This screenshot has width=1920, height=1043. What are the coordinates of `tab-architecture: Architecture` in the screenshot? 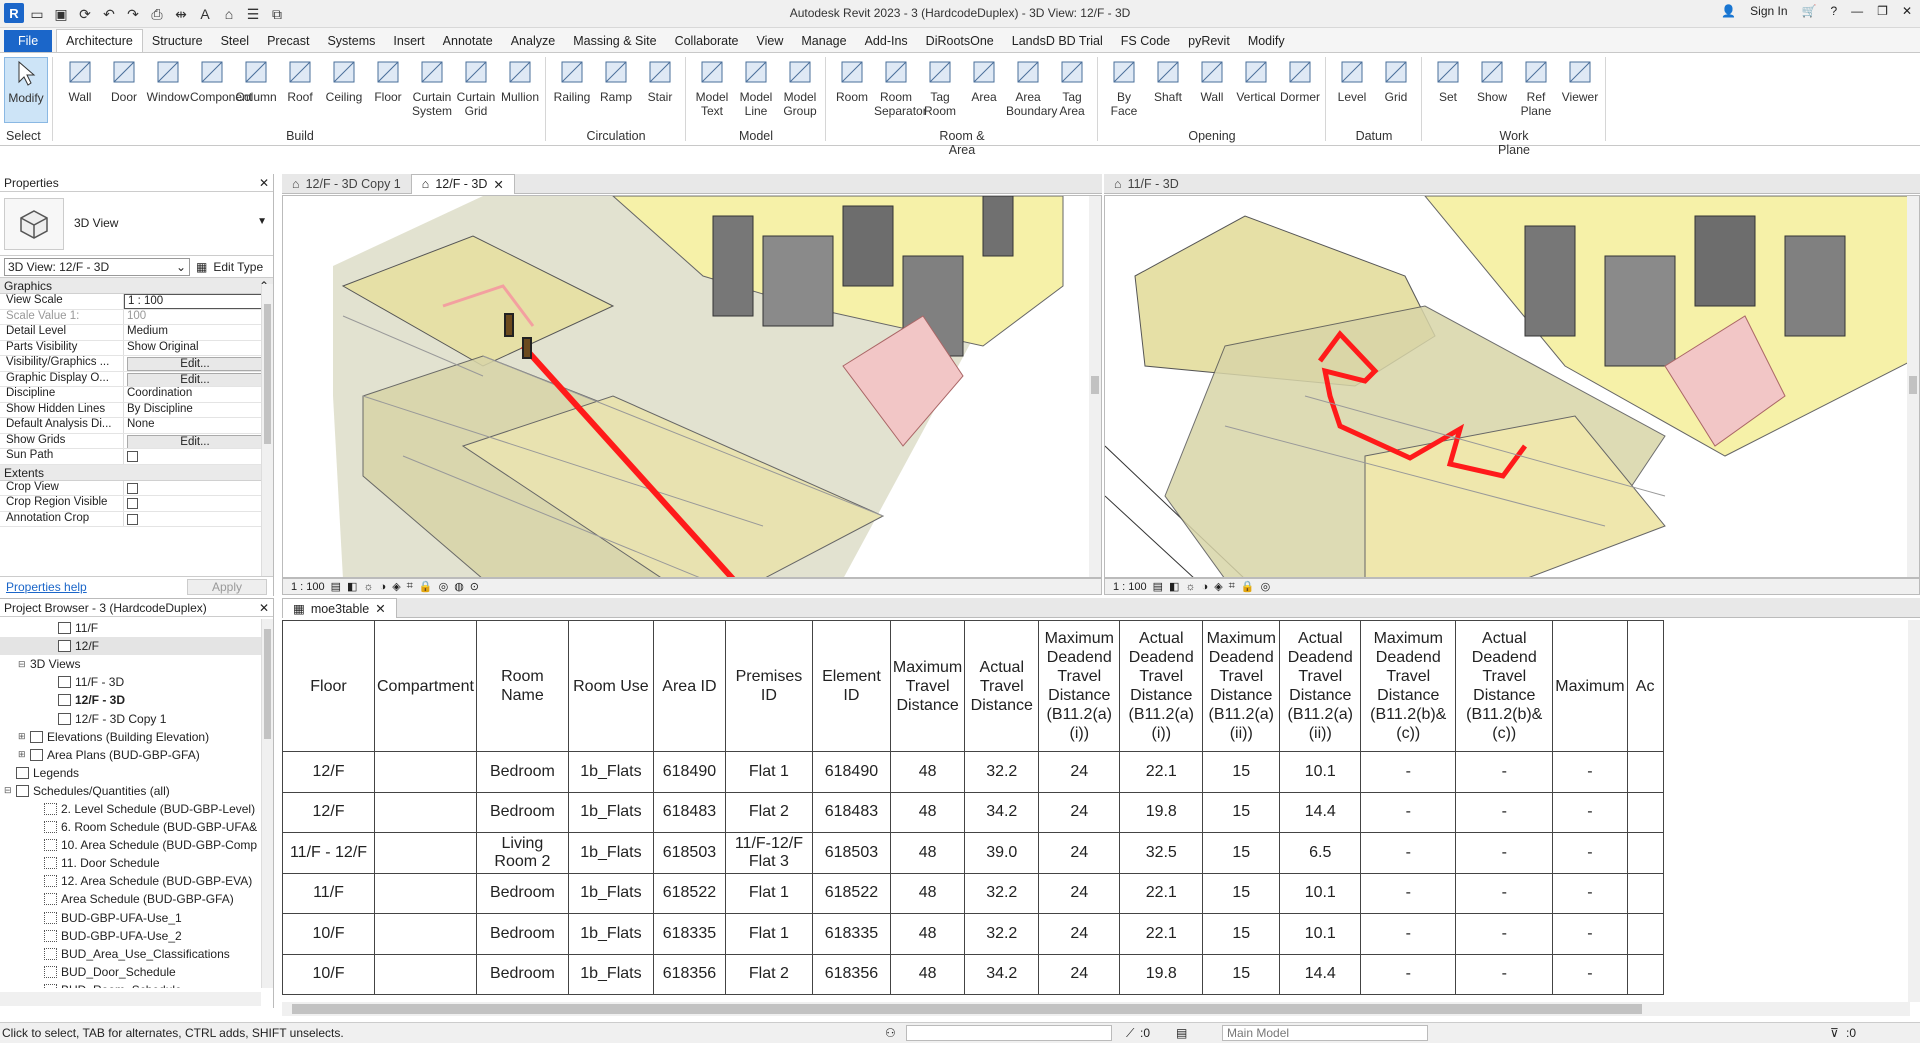 It's located at (99, 40).